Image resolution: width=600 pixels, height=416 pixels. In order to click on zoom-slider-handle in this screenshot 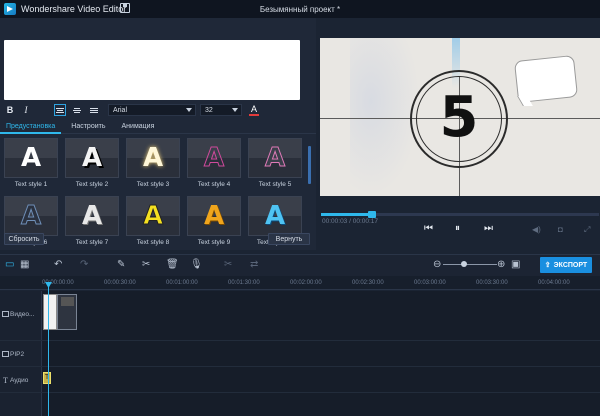, I will do `click(464, 264)`.